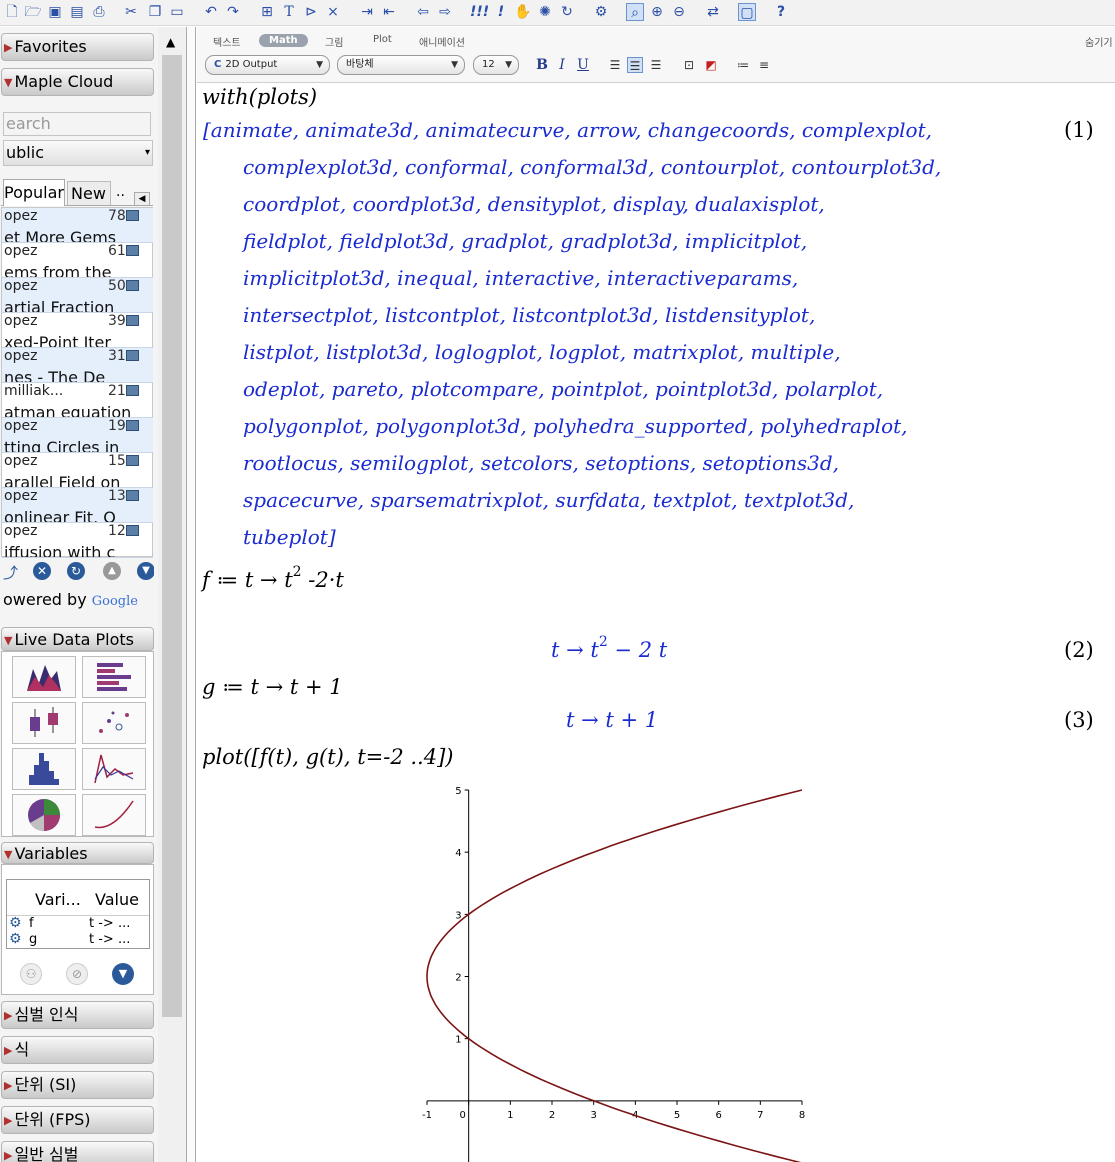  I want to click on list-item: opez 13 onlinear Fit, O, so click(77, 505).